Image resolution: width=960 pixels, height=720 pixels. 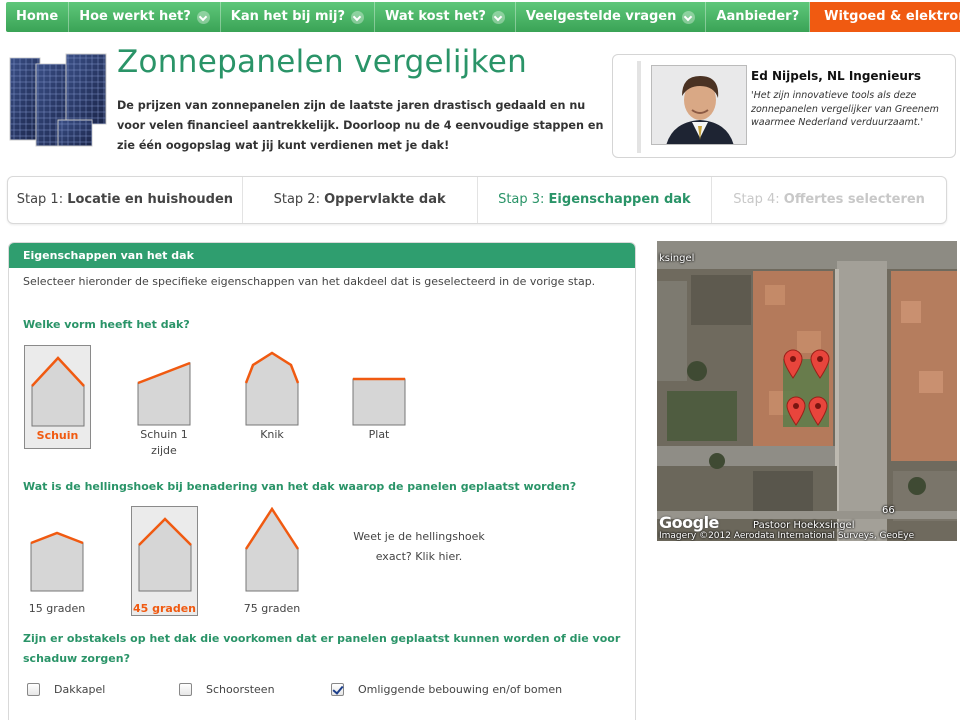 I want to click on shape-option-schuin: Schuin, so click(x=57, y=397).